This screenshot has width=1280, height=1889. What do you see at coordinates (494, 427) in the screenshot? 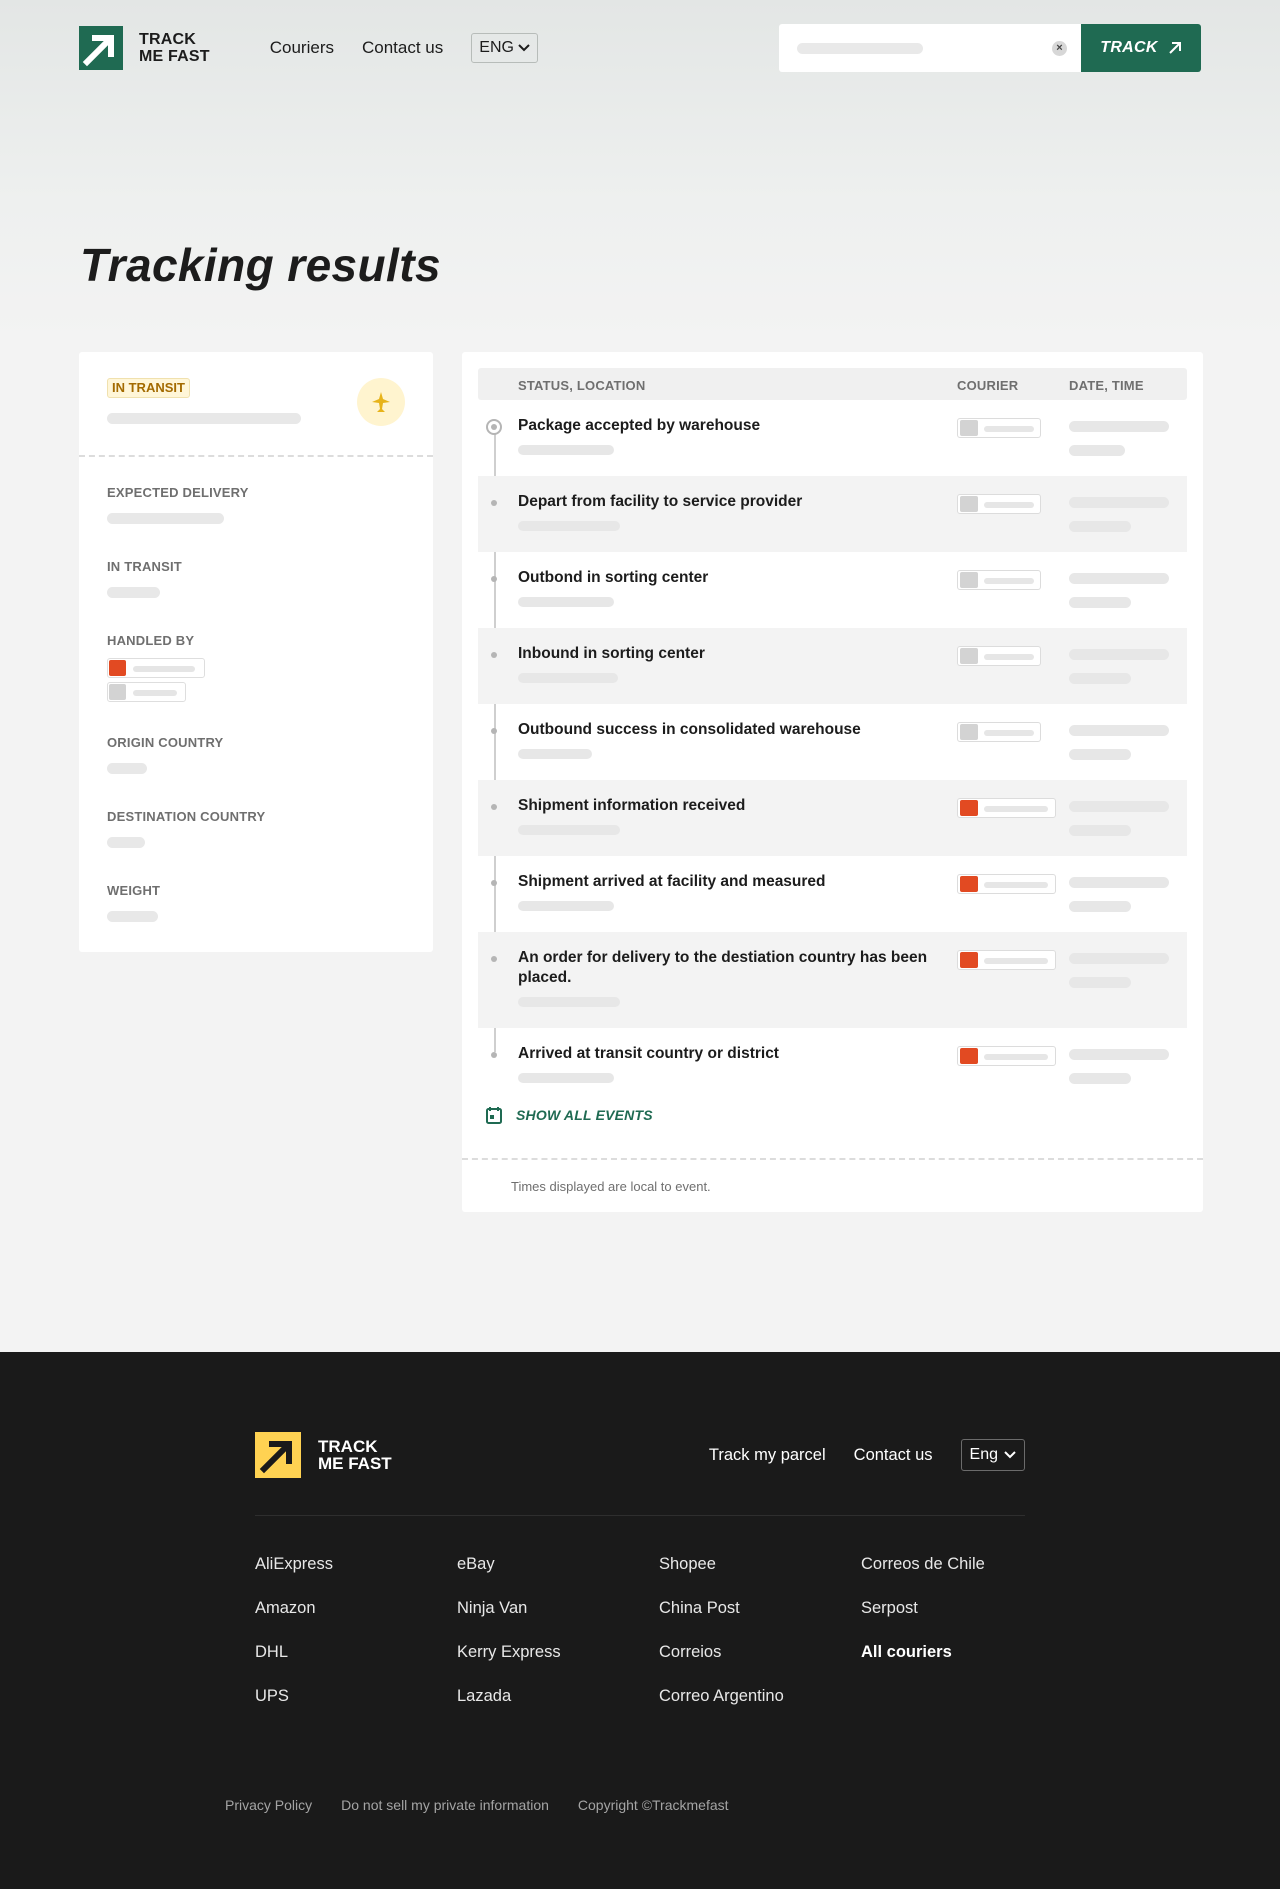
I see `timeline-start-icon` at bounding box center [494, 427].